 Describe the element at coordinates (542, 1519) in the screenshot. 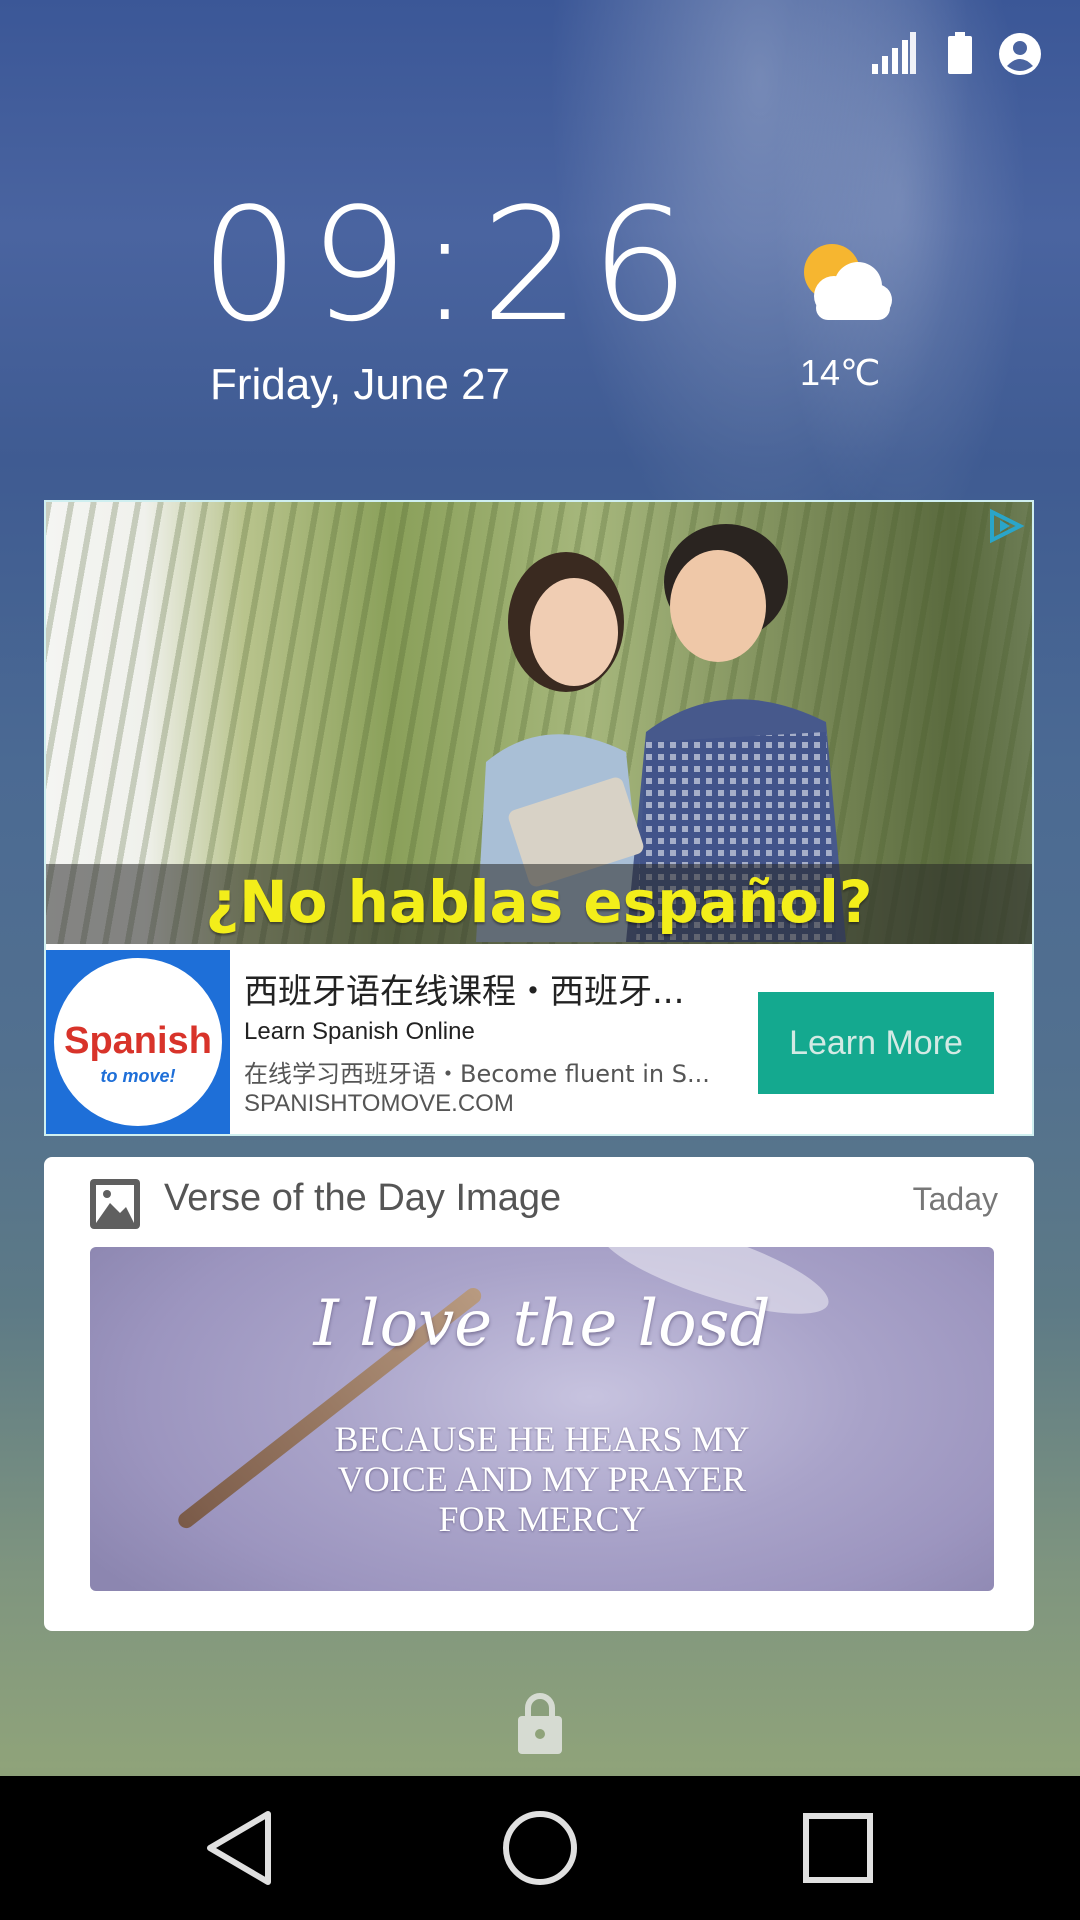

I see `verse-body-line: FOR MERCY` at that location.